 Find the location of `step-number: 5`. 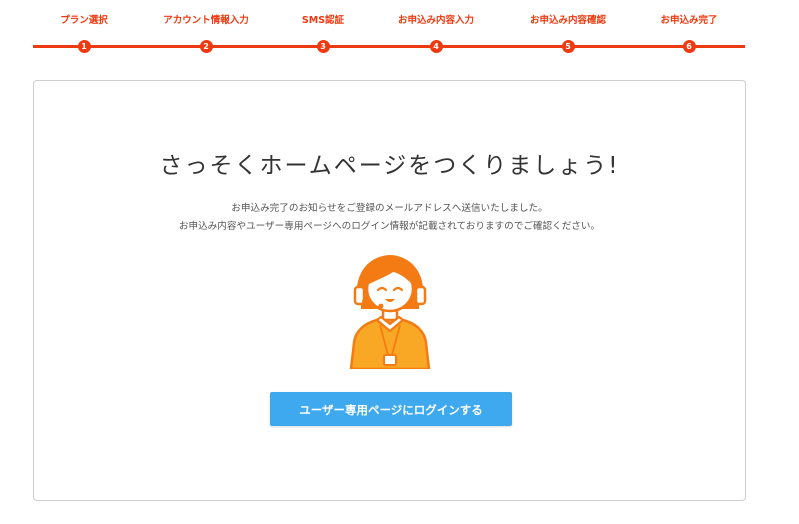

step-number: 5 is located at coordinates (568, 46).